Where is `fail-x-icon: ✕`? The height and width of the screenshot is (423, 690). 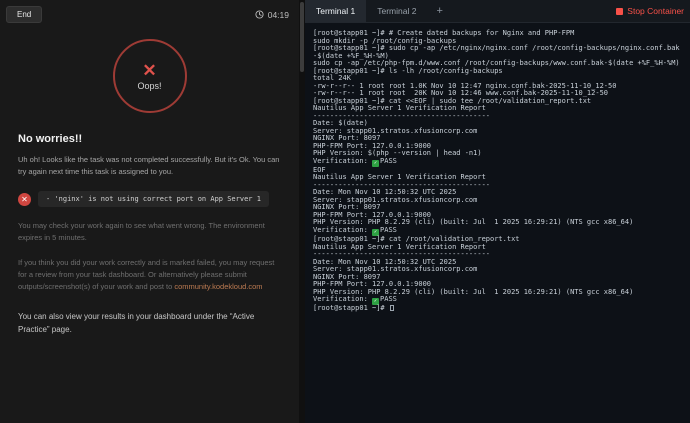 fail-x-icon: ✕ is located at coordinates (149, 70).